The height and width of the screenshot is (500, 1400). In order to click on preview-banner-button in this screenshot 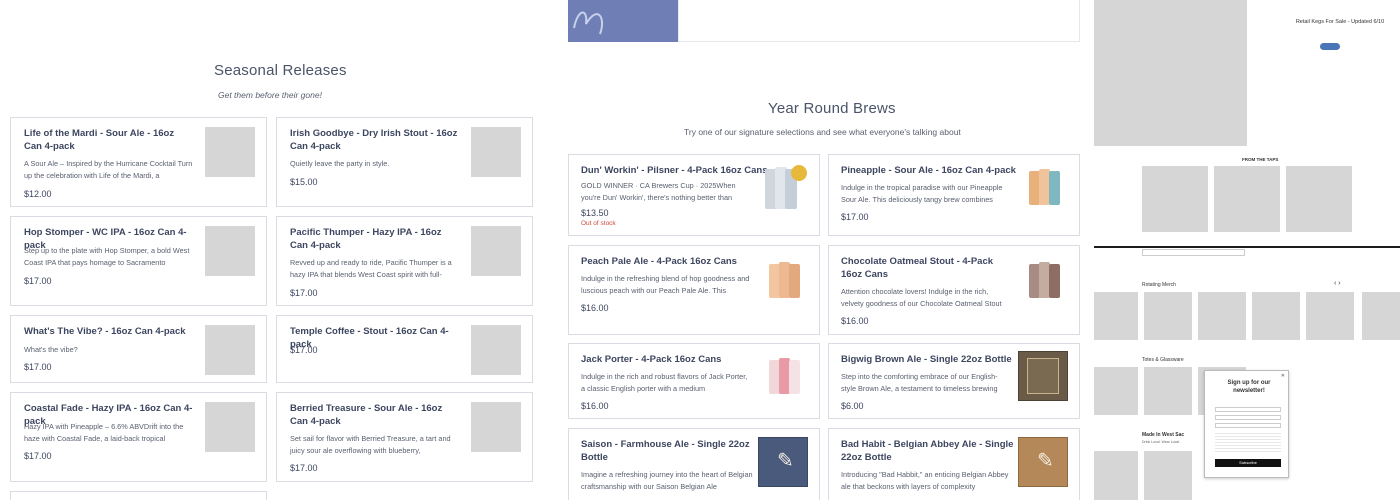, I will do `click(1330, 46)`.